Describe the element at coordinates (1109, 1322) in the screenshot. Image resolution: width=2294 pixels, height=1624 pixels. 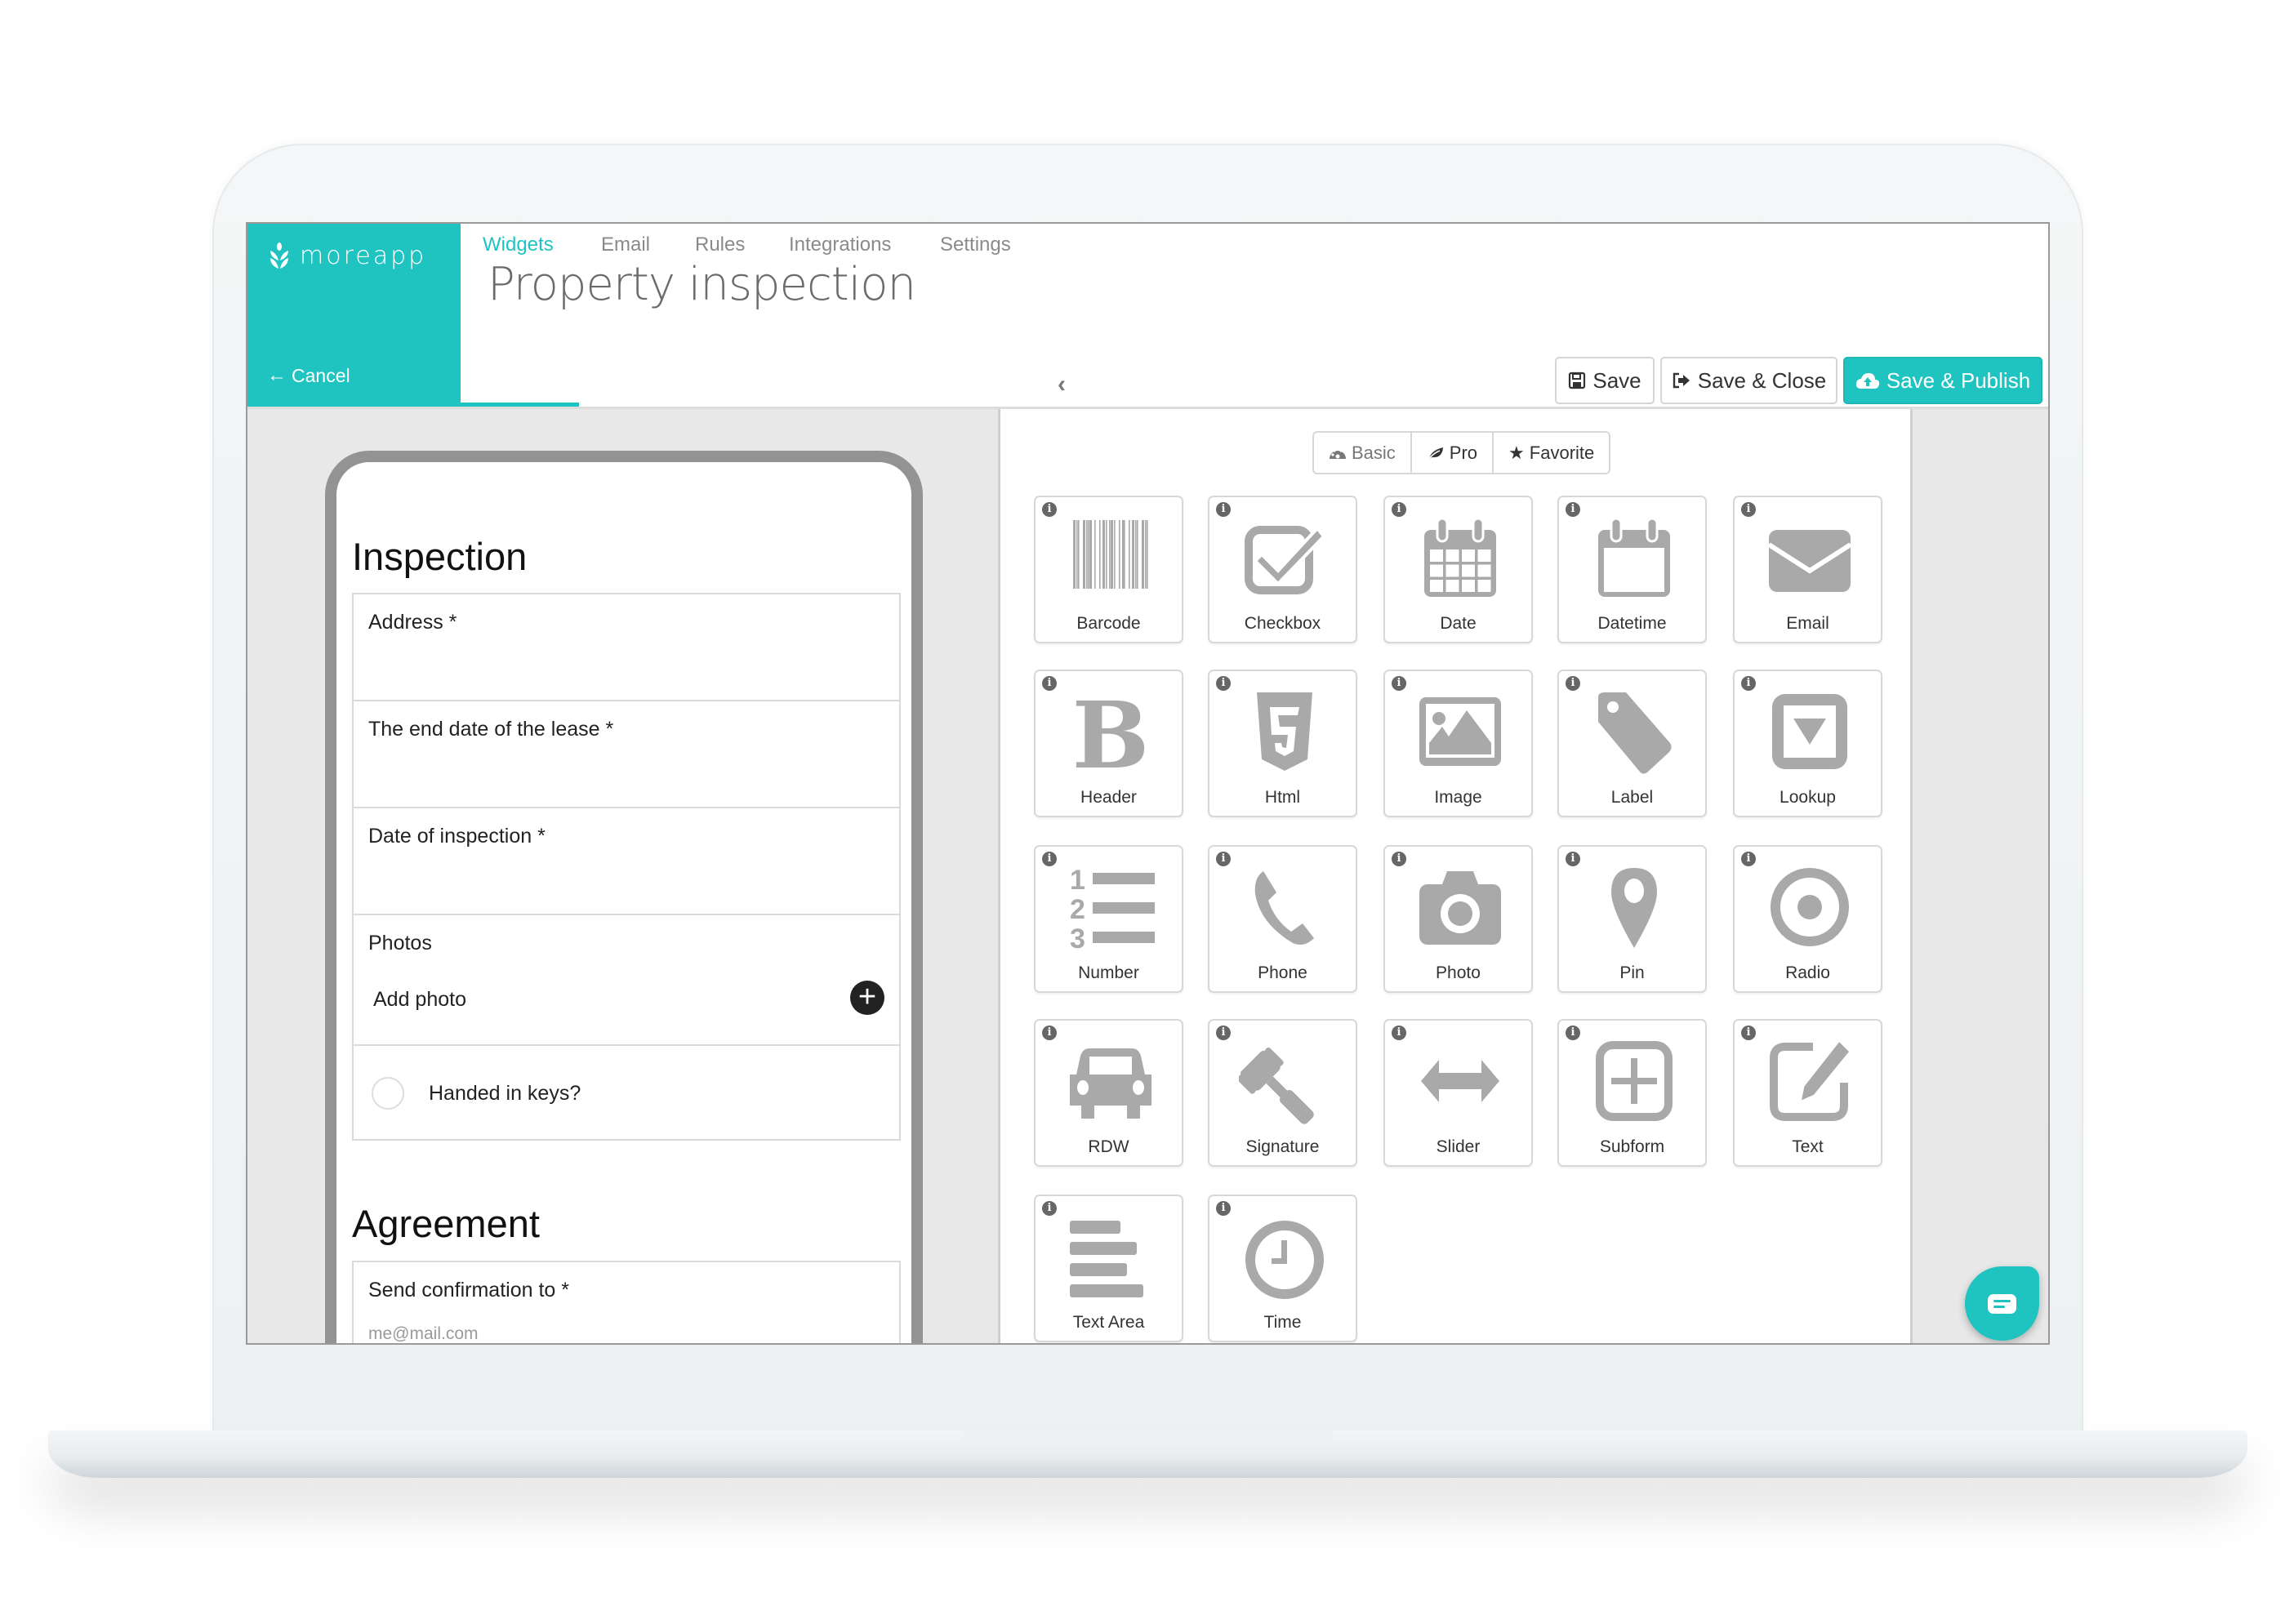
I see `widget-label: Text Area` at that location.